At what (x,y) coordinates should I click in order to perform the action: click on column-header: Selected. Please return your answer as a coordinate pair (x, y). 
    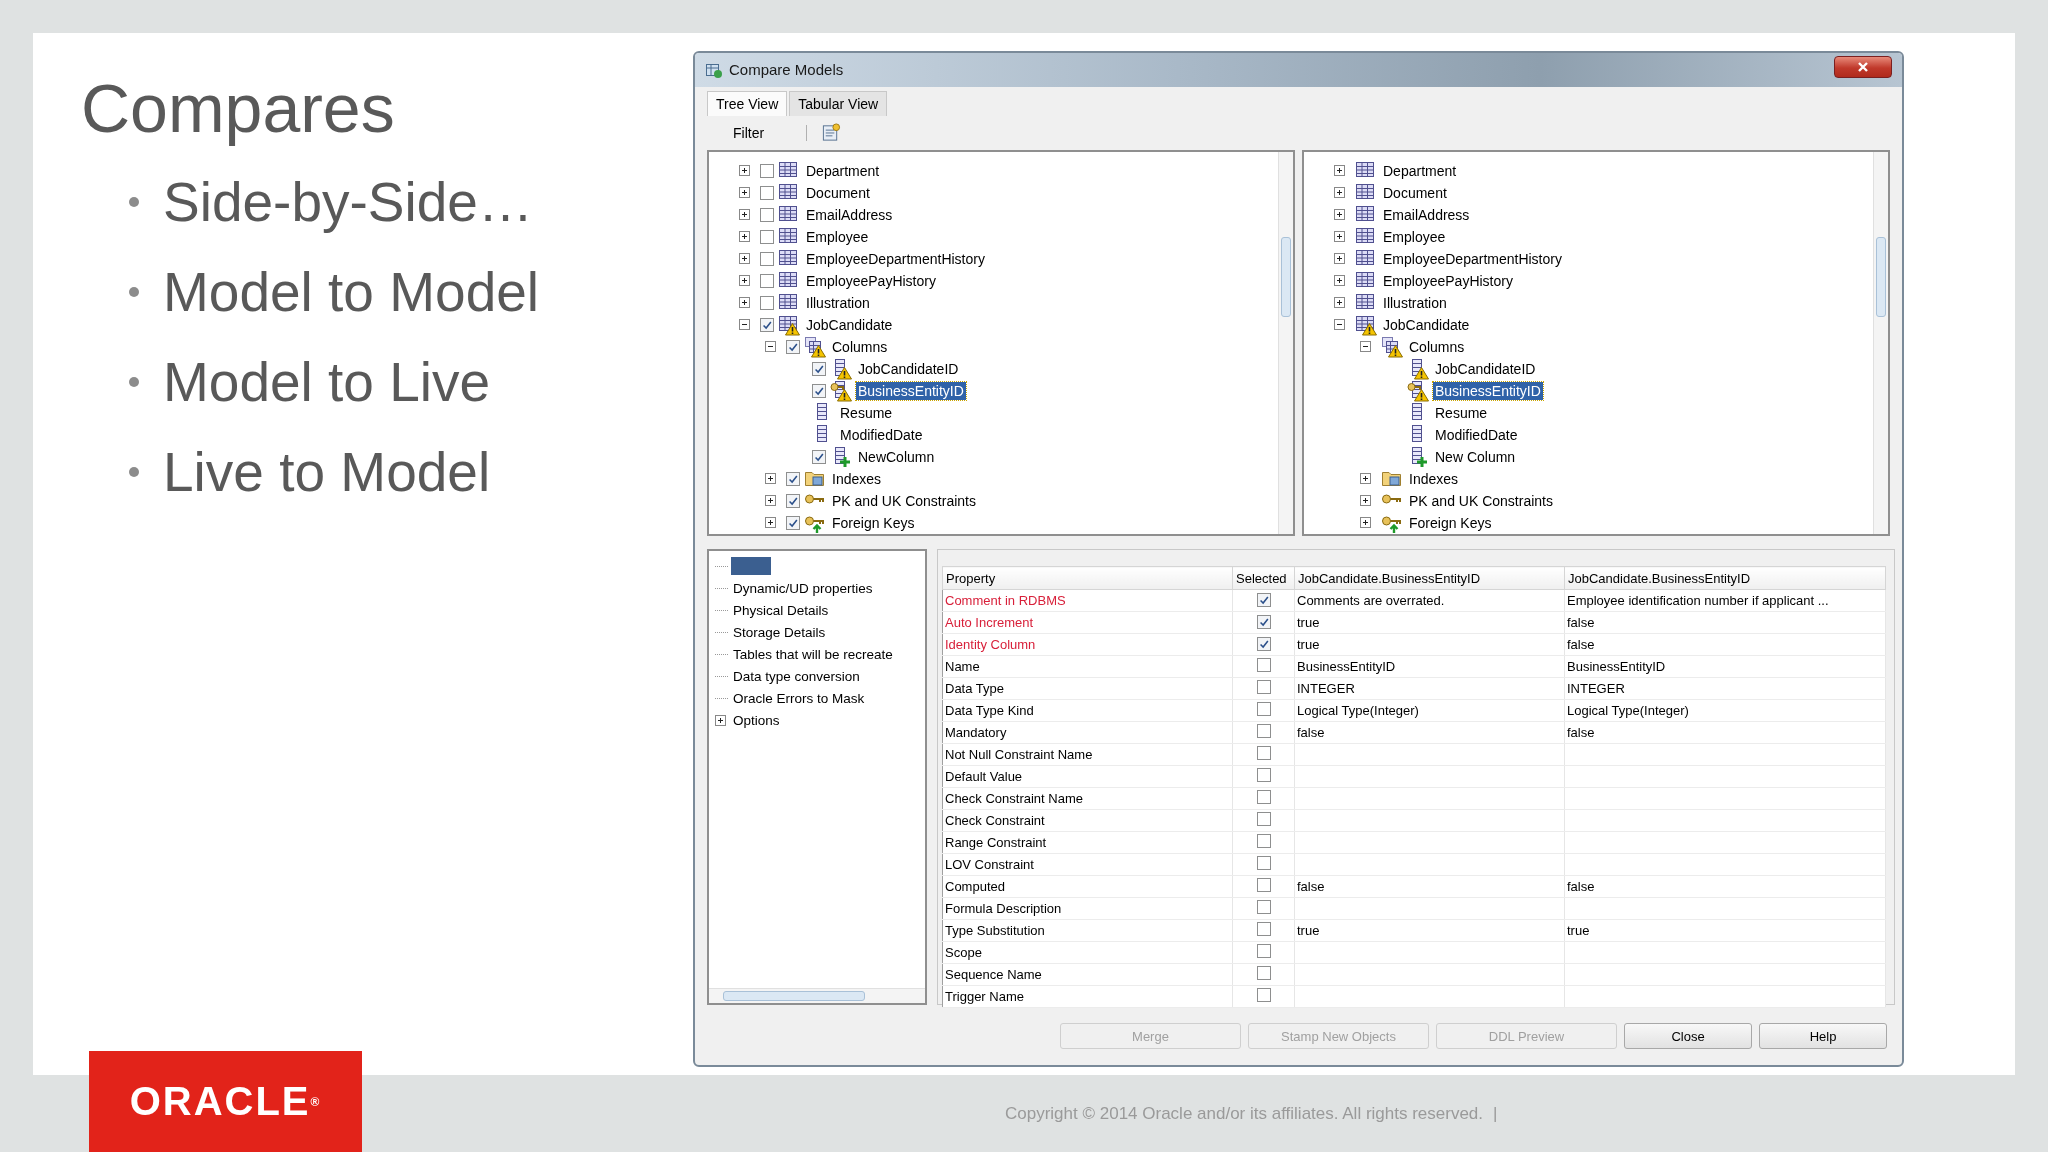
    Looking at the image, I should click on (1263, 578).